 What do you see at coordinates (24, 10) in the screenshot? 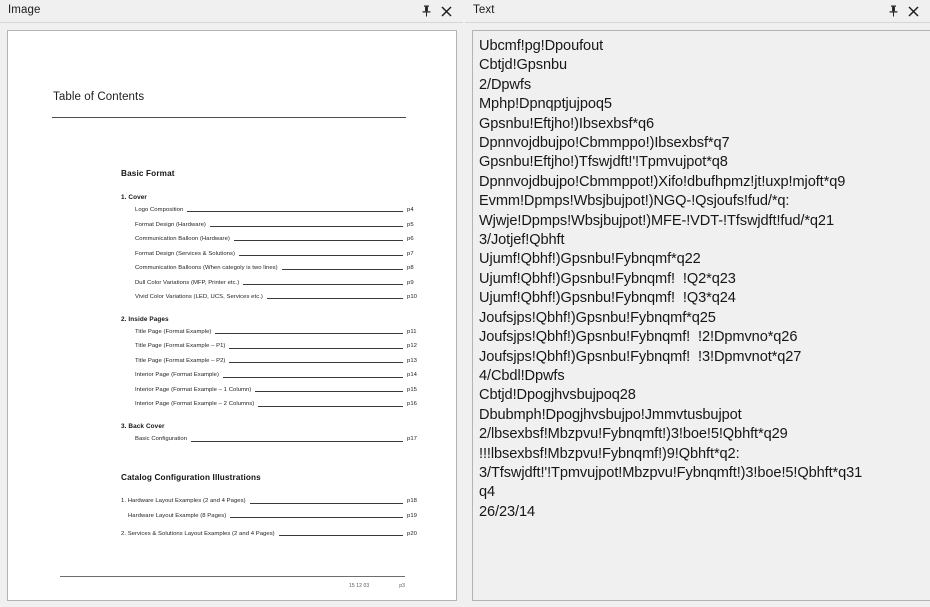
I see `image-panel-title: Image` at bounding box center [24, 10].